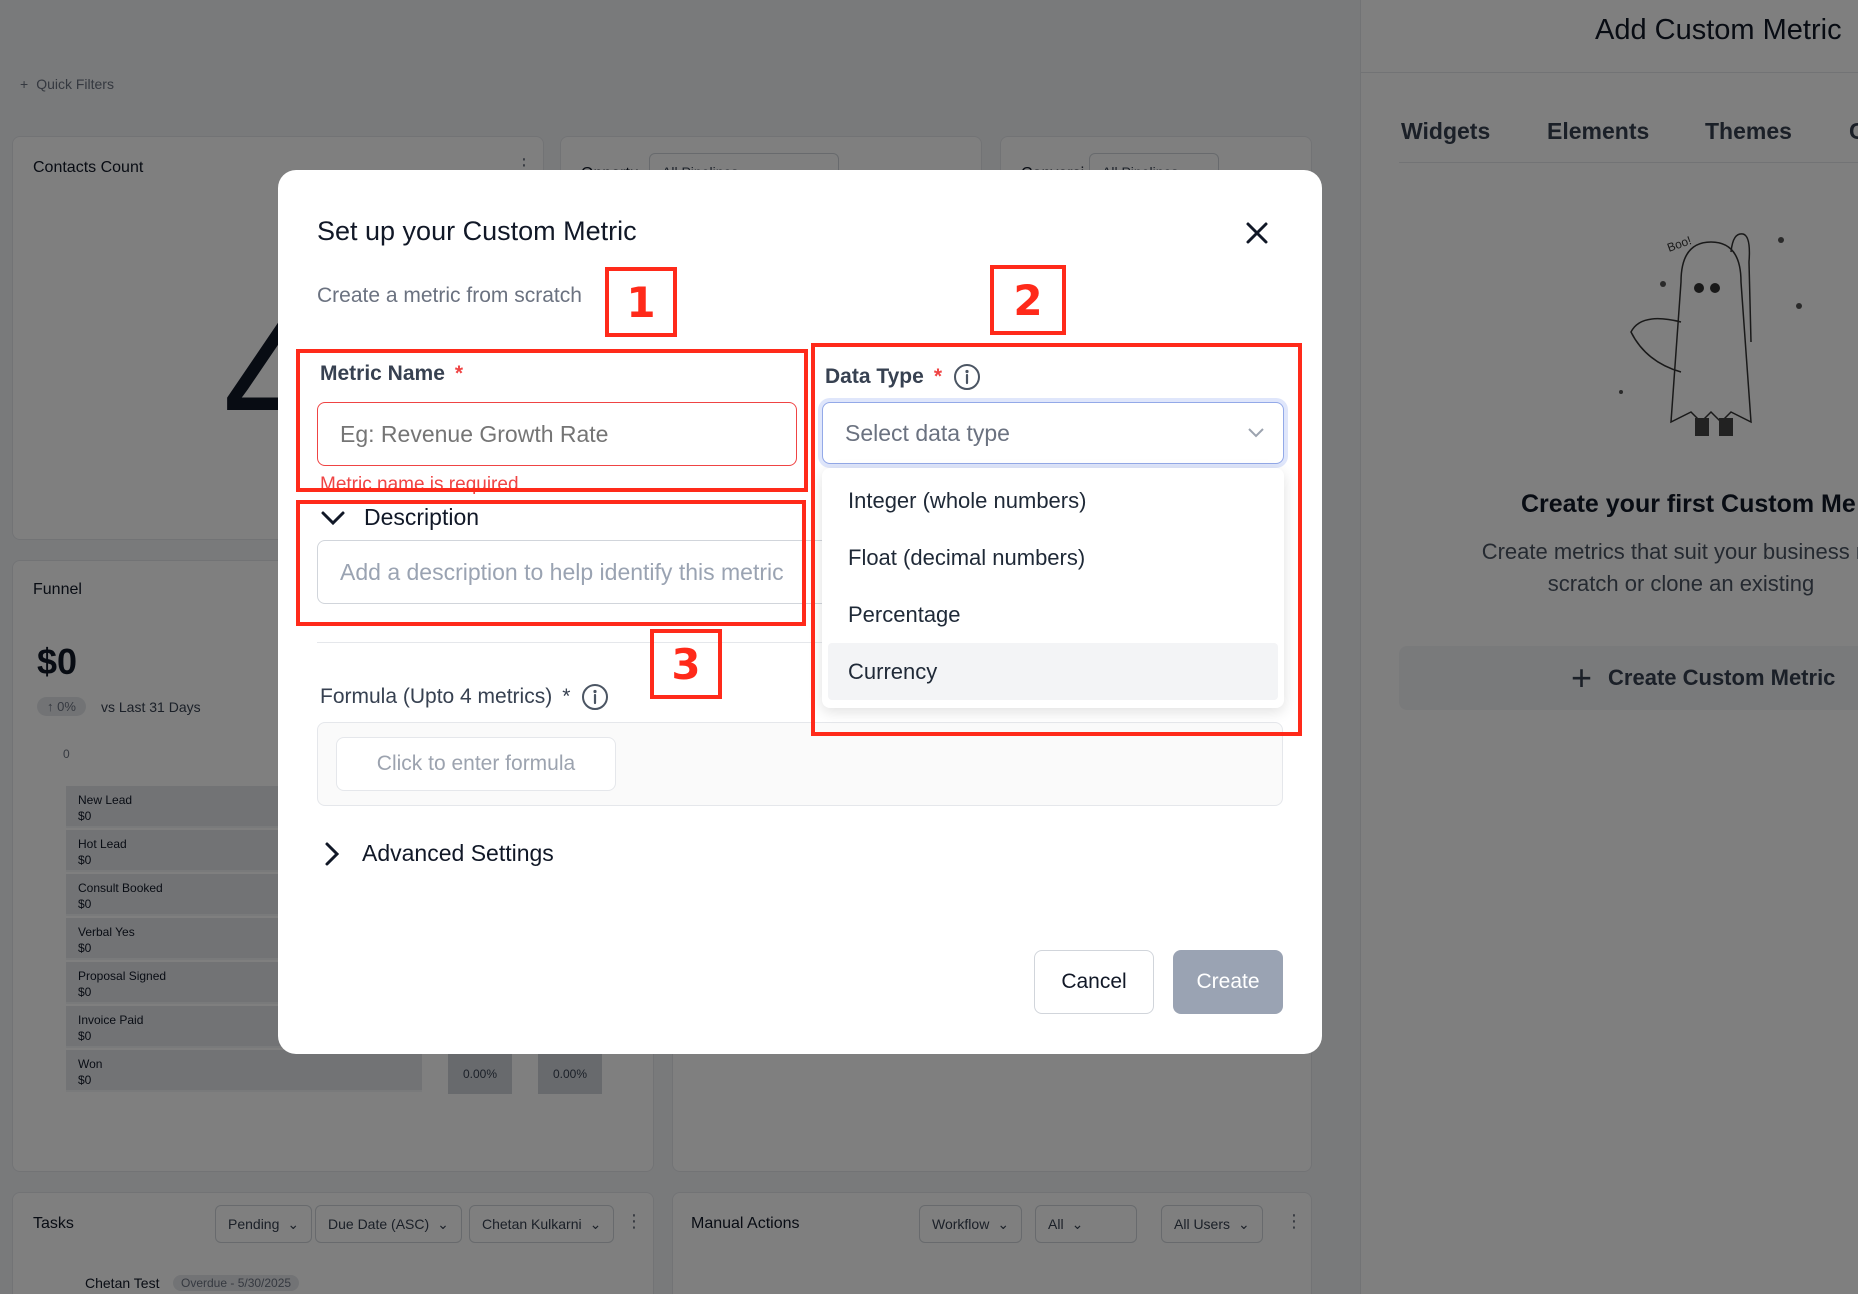  I want to click on advanced-settings-label: Advanced Settings, so click(458, 853).